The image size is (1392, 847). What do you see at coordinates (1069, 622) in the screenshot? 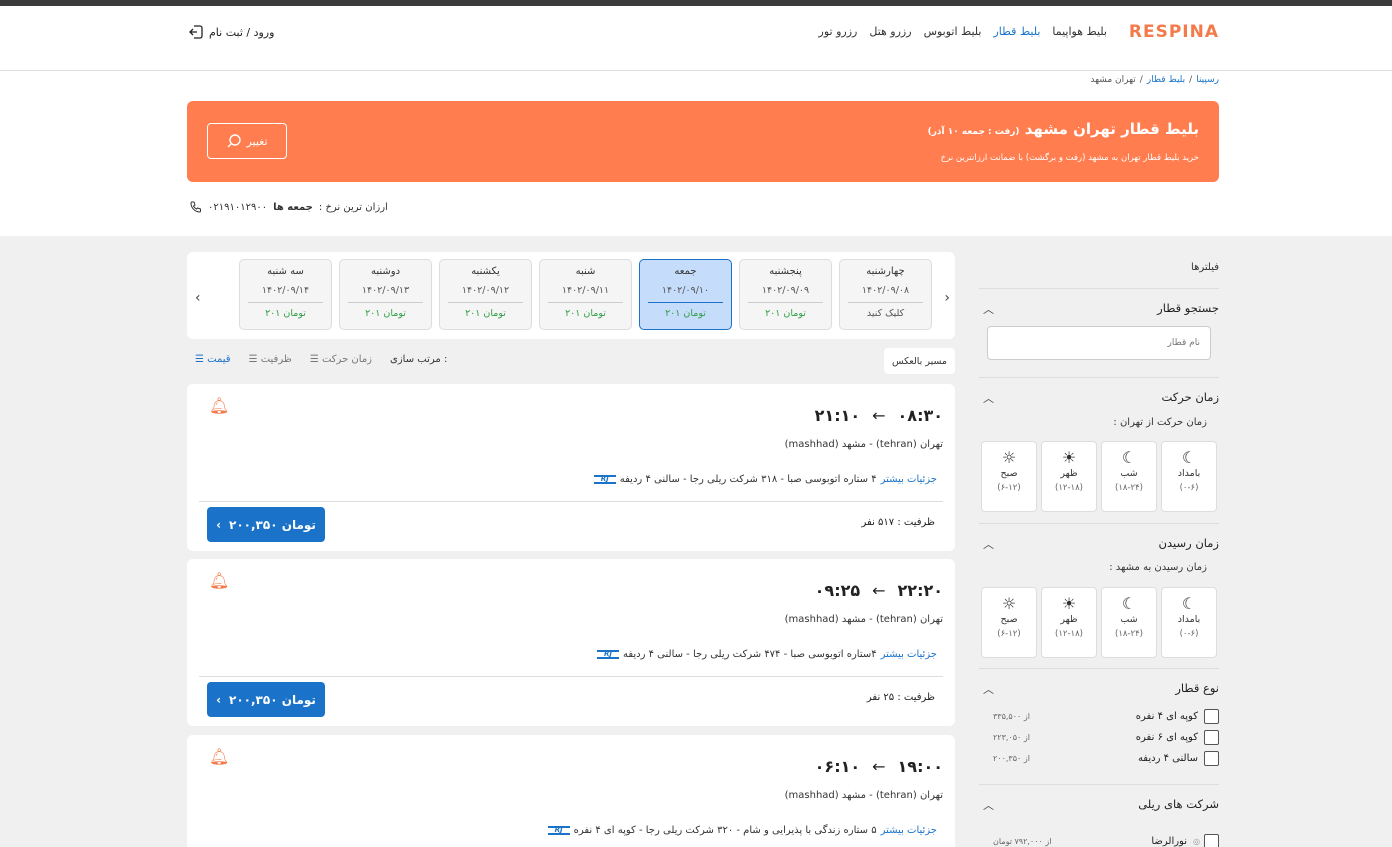
I see `arrival-slot-noon: ☀ ظهر (۱۲-۱۸)` at bounding box center [1069, 622].